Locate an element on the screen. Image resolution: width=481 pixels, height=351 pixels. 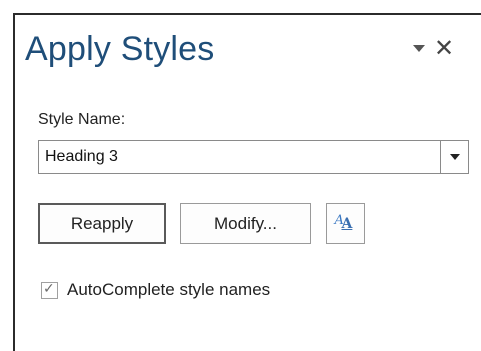
style-name-combobox: Heading 3 is located at coordinates (253, 157).